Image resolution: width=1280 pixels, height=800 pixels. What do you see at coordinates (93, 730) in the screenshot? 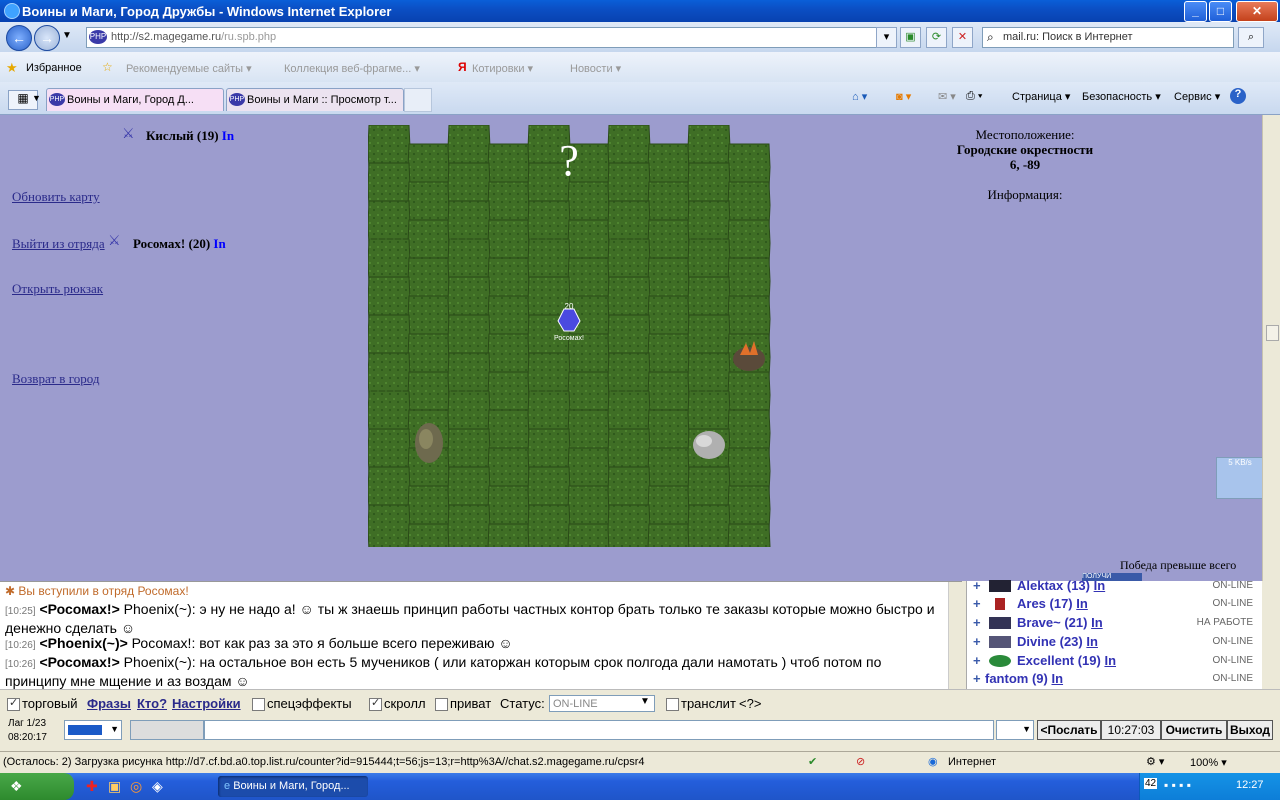
I see `color-select: ▼` at bounding box center [93, 730].